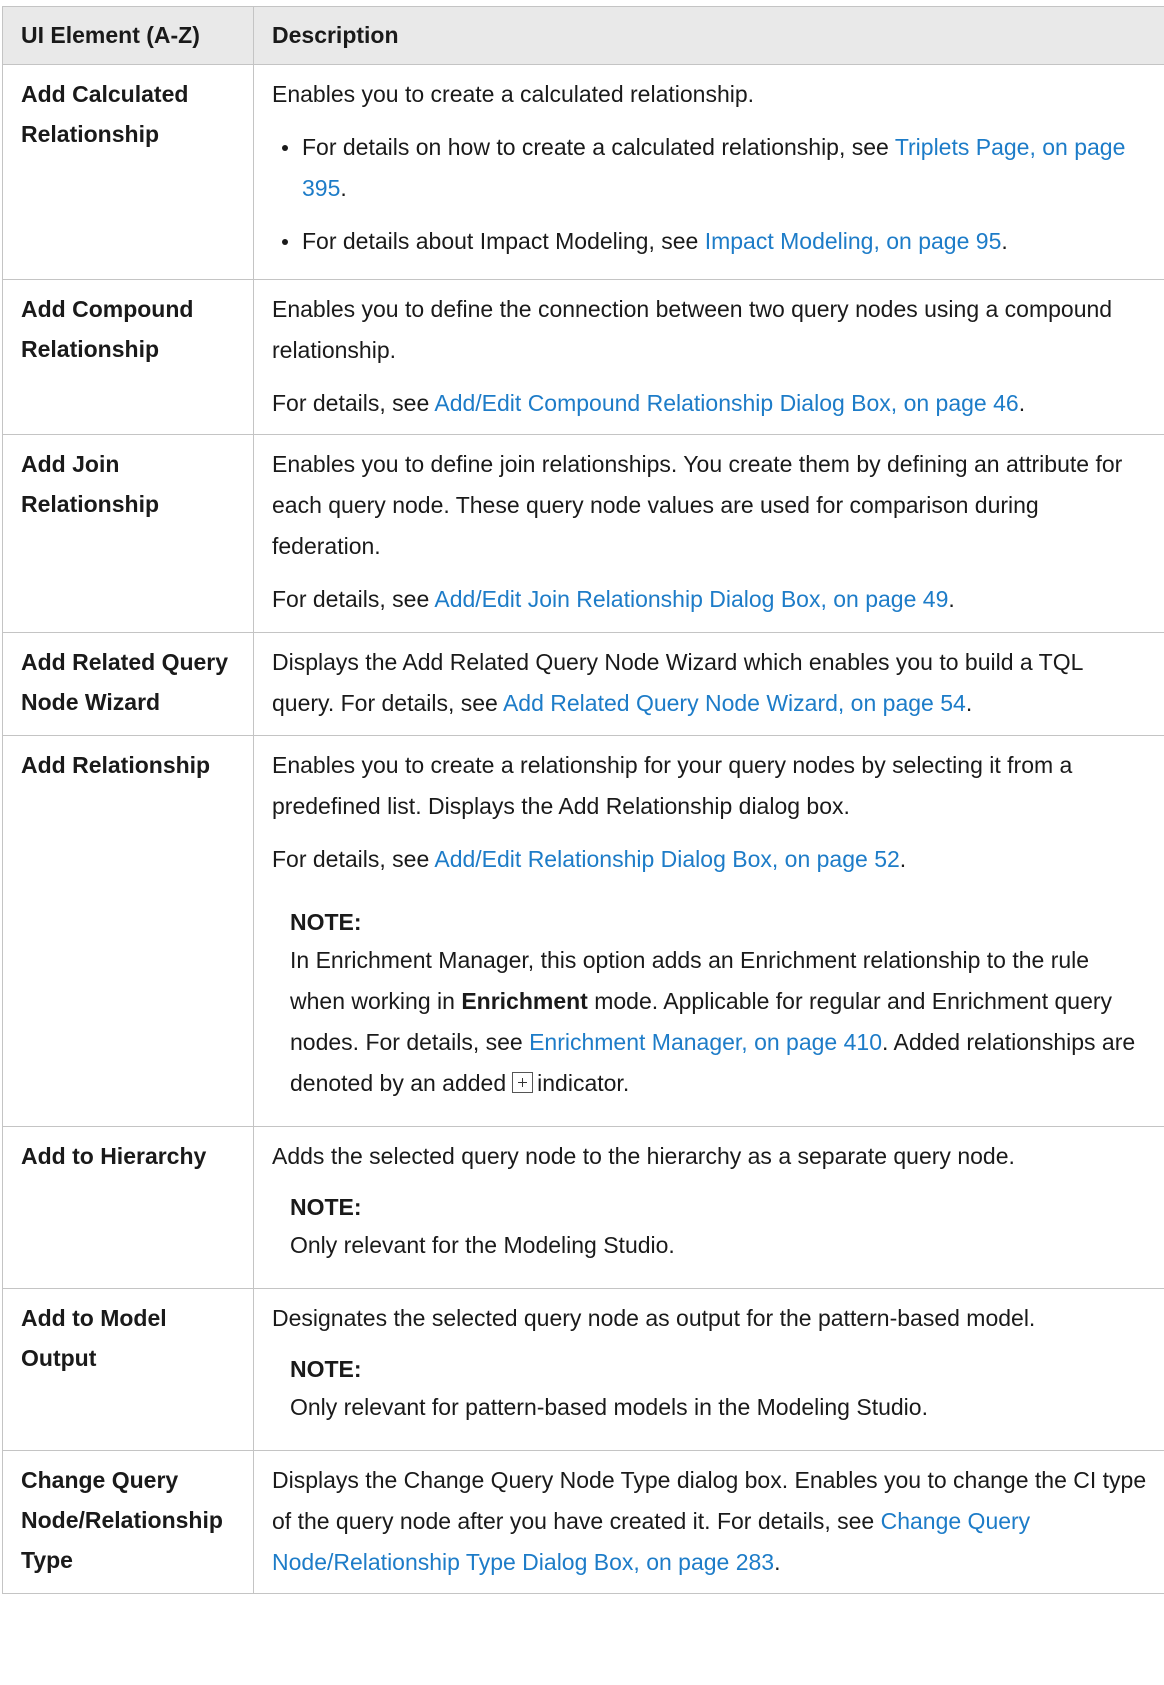  Describe the element at coordinates (70, 464) in the screenshot. I see `ui-element-name-line: Add Join` at that location.